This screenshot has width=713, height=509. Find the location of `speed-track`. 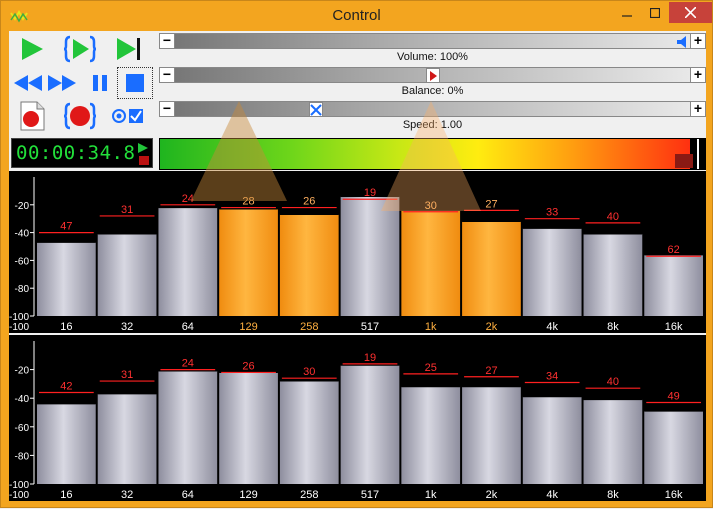

speed-track is located at coordinates (432, 109).